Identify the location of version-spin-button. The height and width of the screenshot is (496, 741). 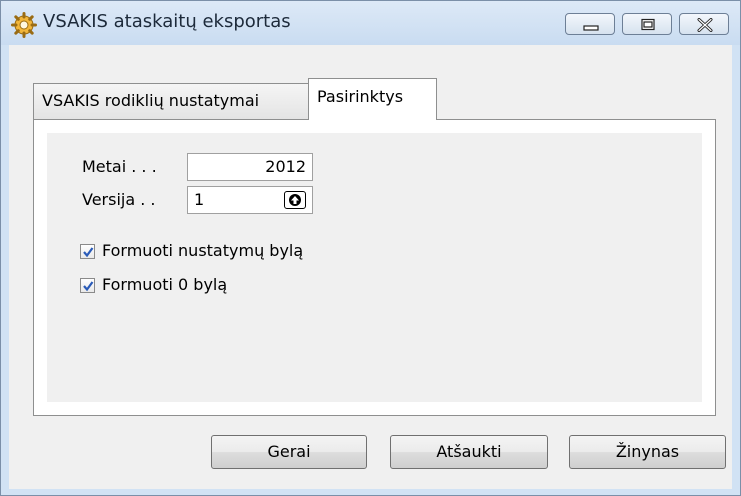
(295, 200).